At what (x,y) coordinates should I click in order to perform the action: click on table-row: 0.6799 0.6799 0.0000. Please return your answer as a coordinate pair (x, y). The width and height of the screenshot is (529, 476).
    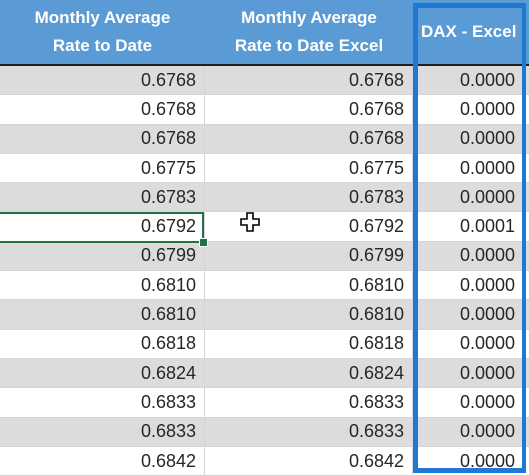
    Looking at the image, I should click on (264, 256).